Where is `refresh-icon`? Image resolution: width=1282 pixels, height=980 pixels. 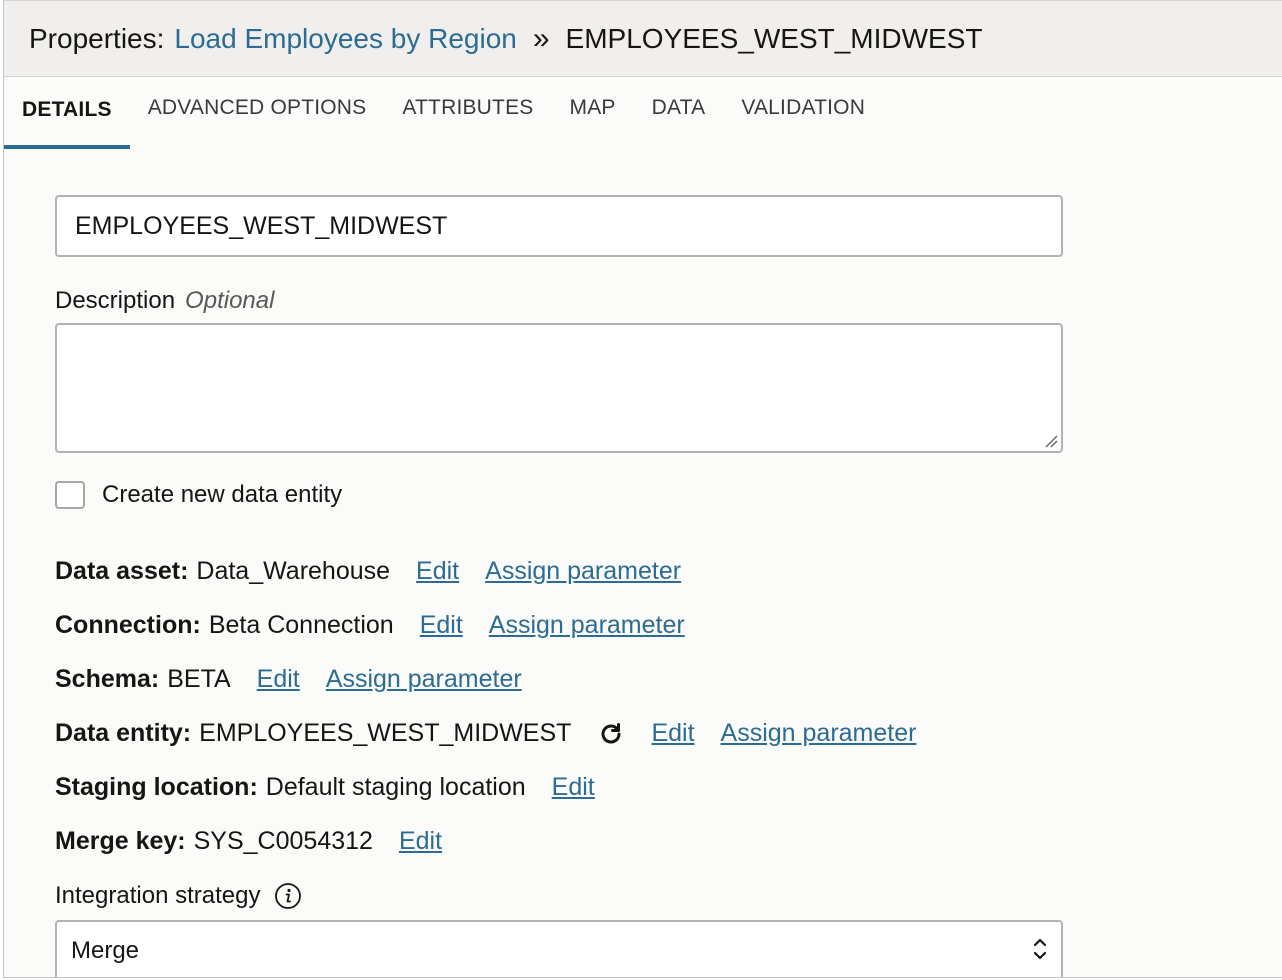 refresh-icon is located at coordinates (611, 734).